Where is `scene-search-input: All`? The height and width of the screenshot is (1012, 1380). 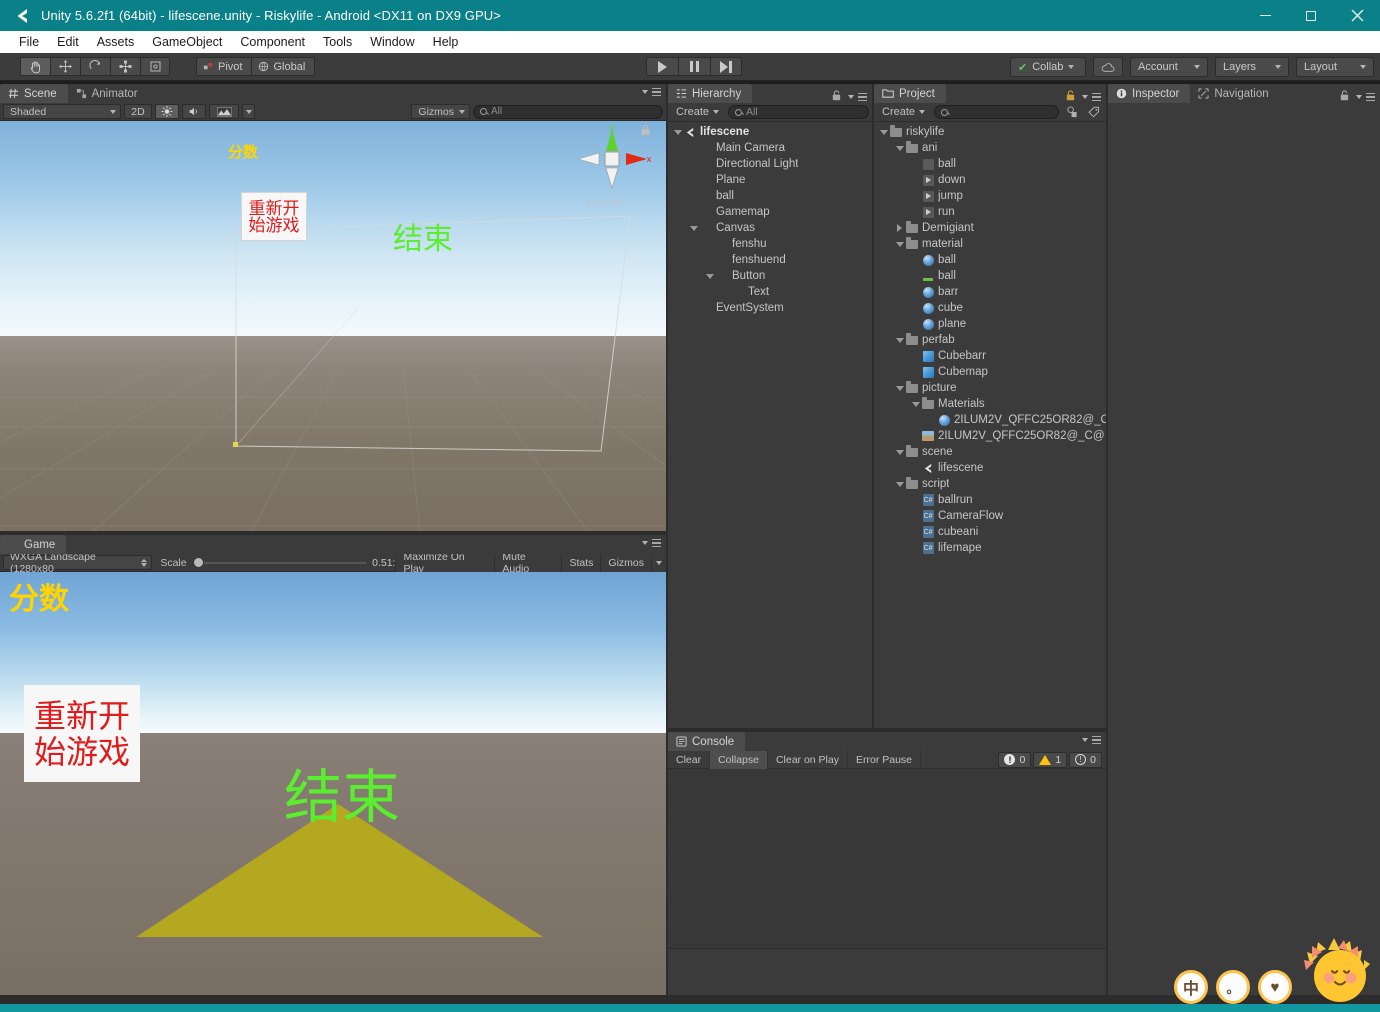 scene-search-input: All is located at coordinates (568, 111).